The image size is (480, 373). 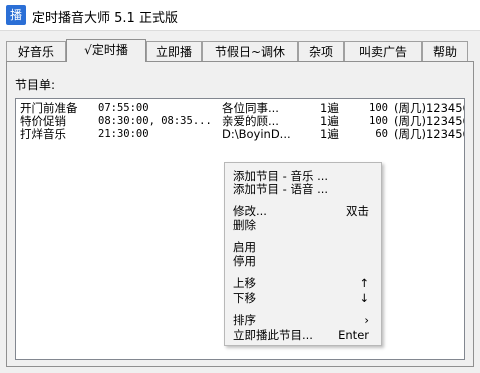 I want to click on tab-scheduled-play: √定时播, so click(x=106, y=50).